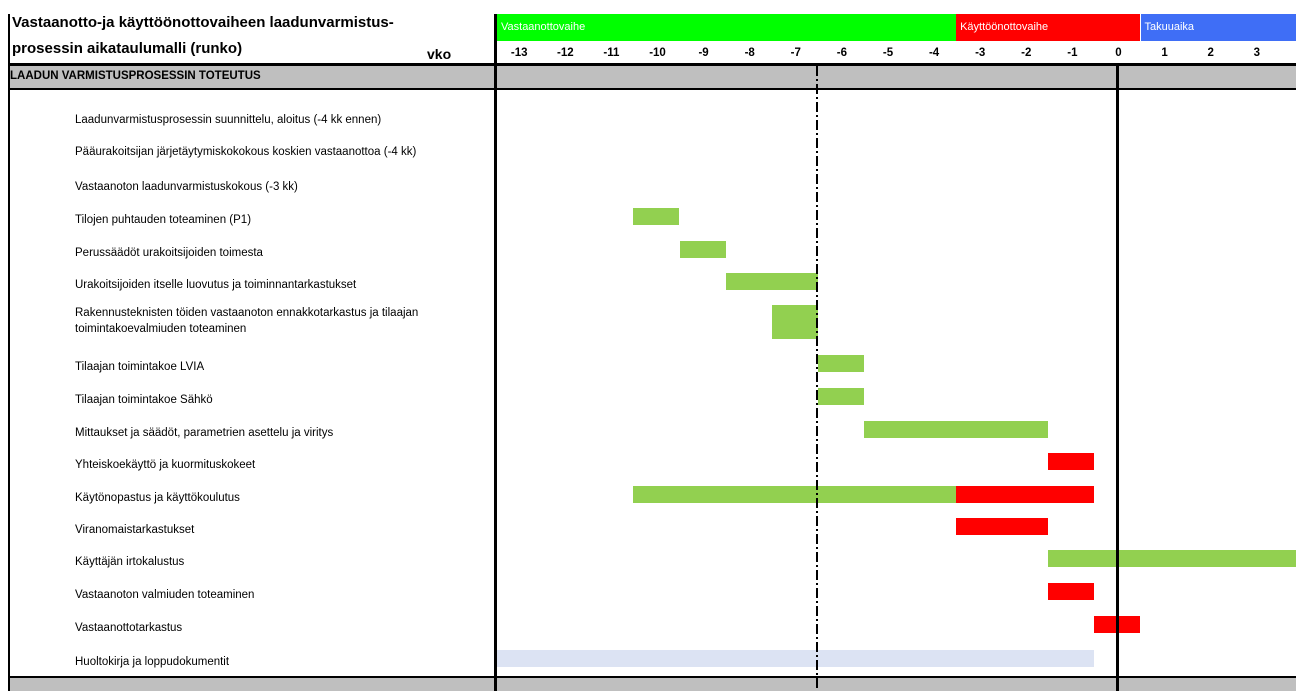  What do you see at coordinates (9, 40) in the screenshot?
I see `title-left-border` at bounding box center [9, 40].